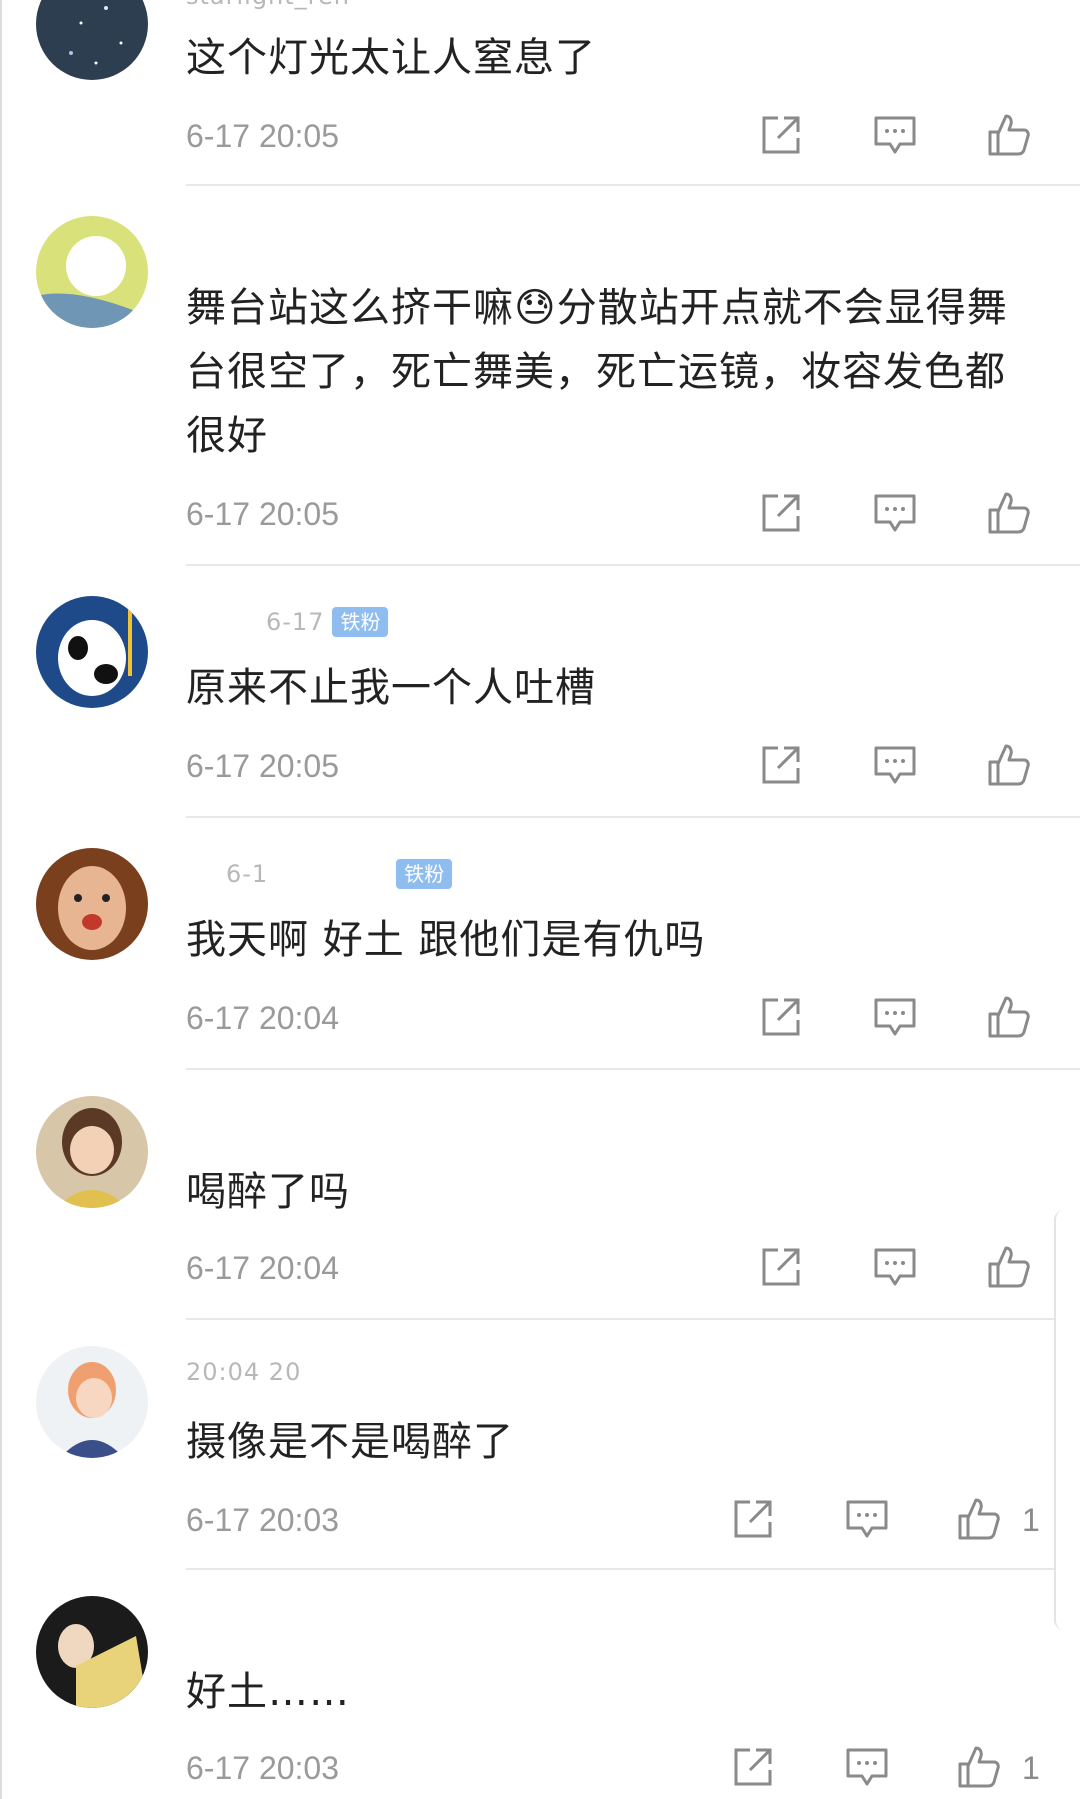  Describe the element at coordinates (1067, 1420) in the screenshot. I see `scrollbar` at that location.